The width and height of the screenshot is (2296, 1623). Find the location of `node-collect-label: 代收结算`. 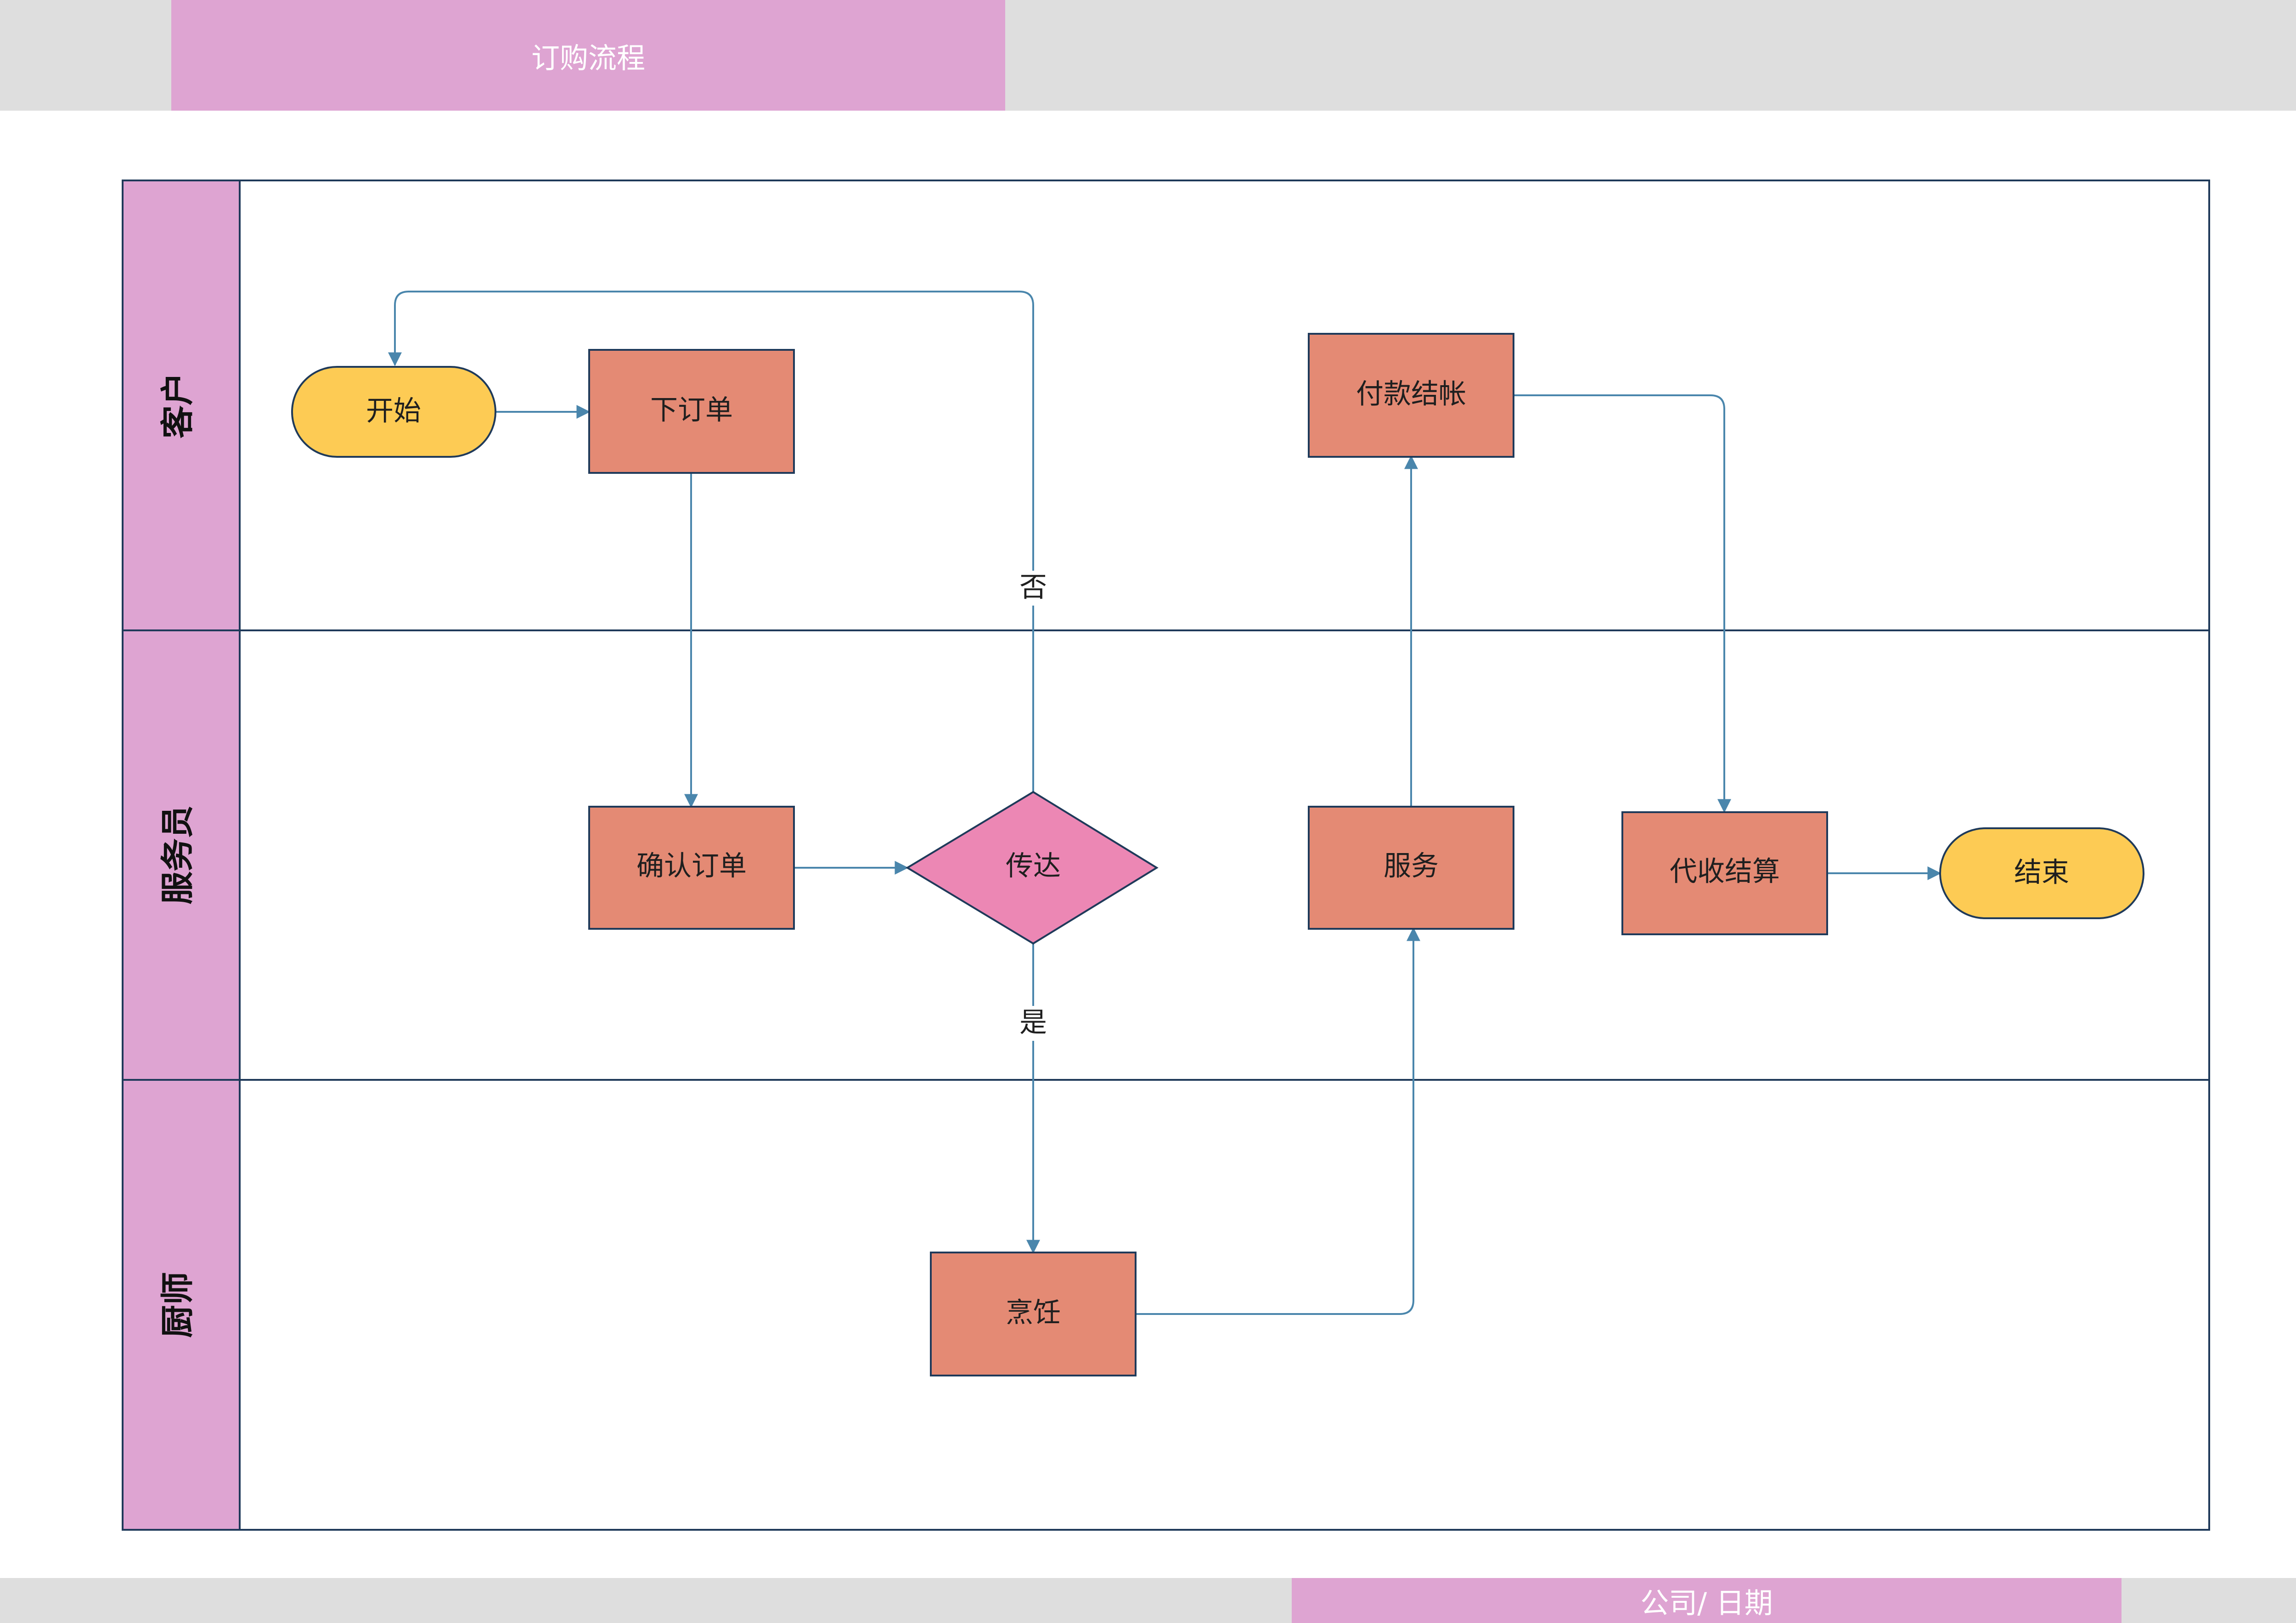

node-collect-label: 代收结算 is located at coordinates (1725, 872).